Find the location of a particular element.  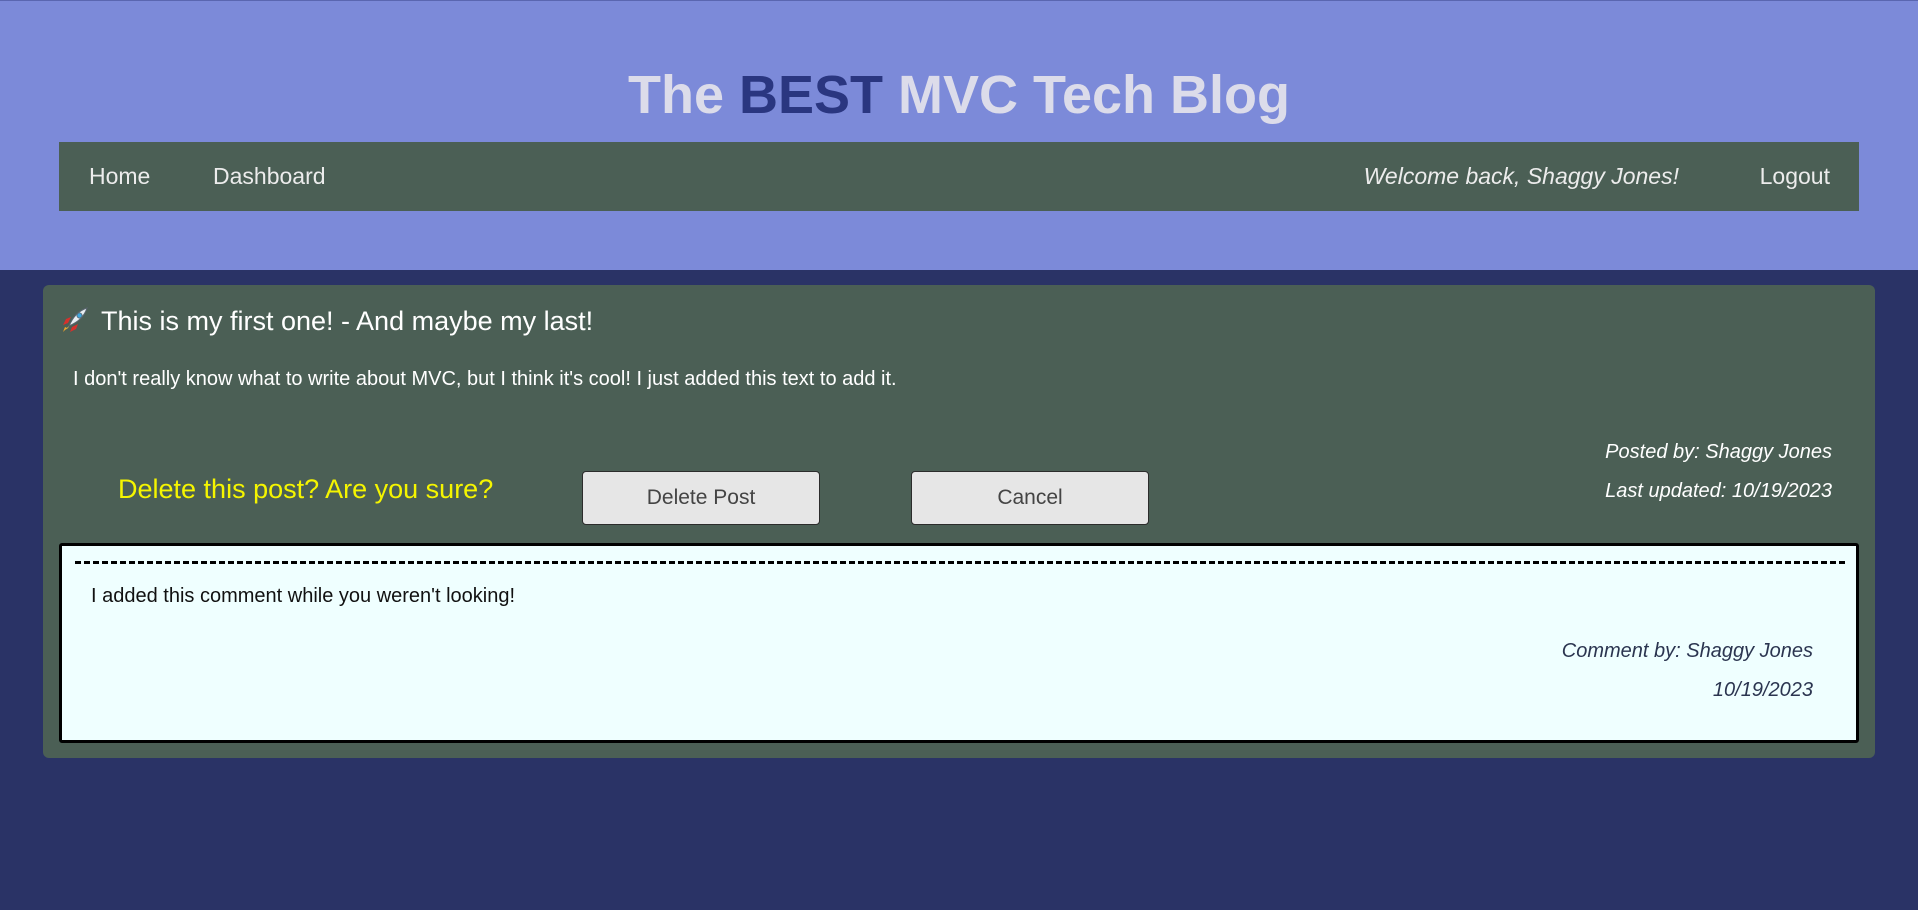

delete-post-button: Delete Post is located at coordinates (701, 498).